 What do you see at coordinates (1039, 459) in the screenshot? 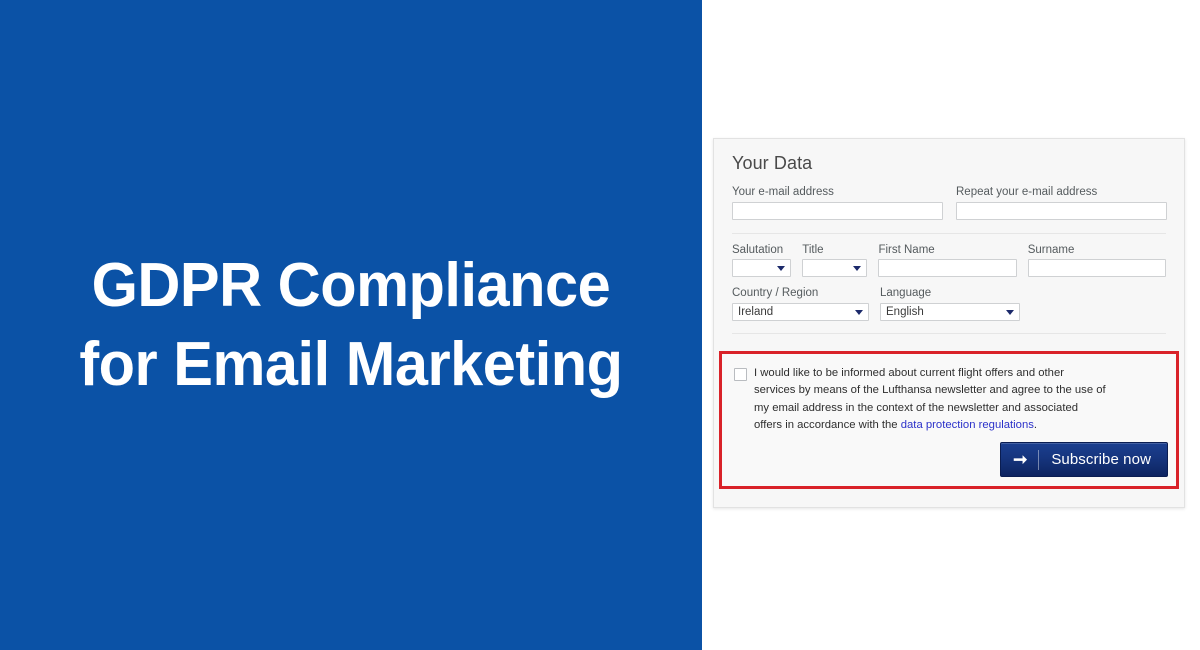
I see `button-divider` at bounding box center [1039, 459].